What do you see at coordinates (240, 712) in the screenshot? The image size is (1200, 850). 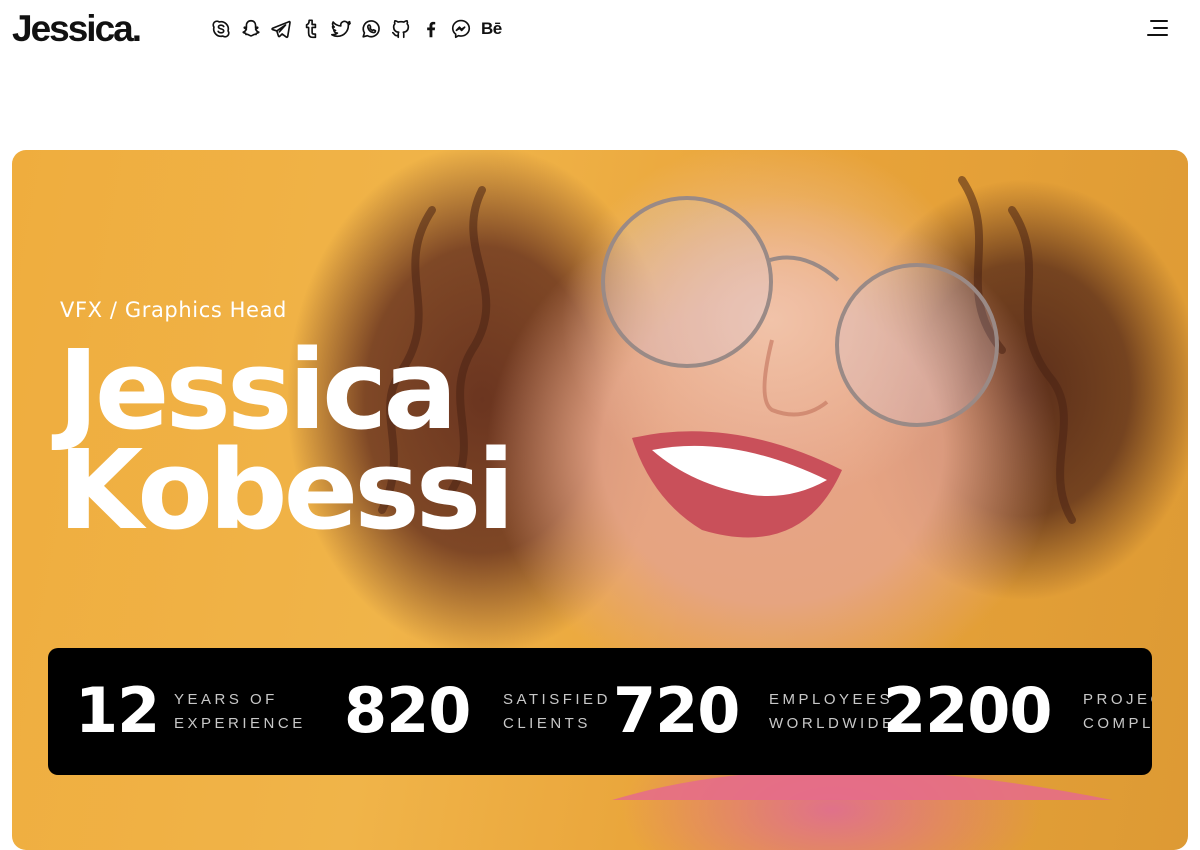 I see `stat-label: YEARS OF EXPERIENCE` at bounding box center [240, 712].